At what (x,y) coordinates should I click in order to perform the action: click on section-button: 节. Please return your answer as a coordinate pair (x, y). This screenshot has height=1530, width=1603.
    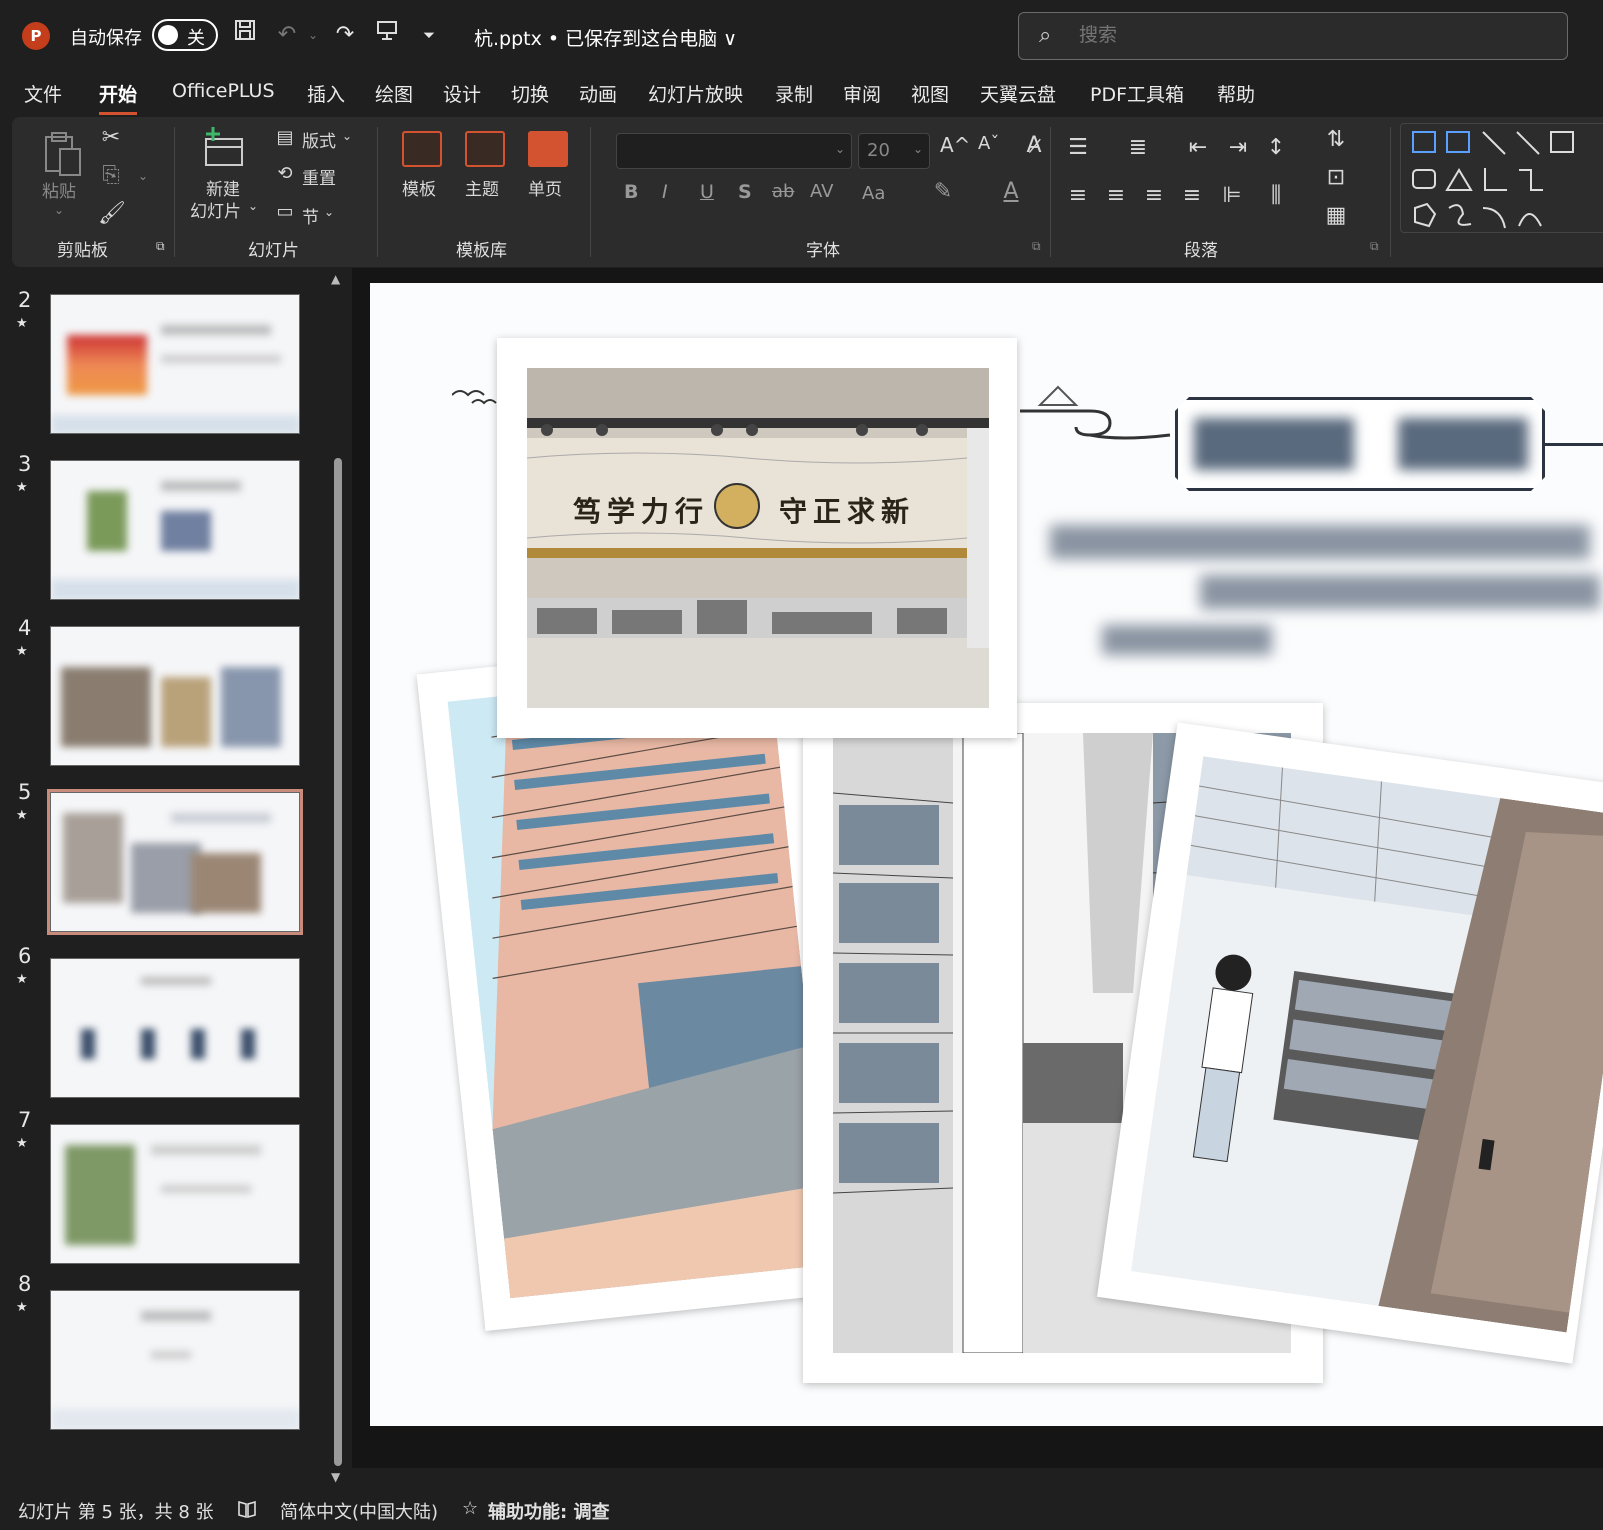
    Looking at the image, I should click on (310, 215).